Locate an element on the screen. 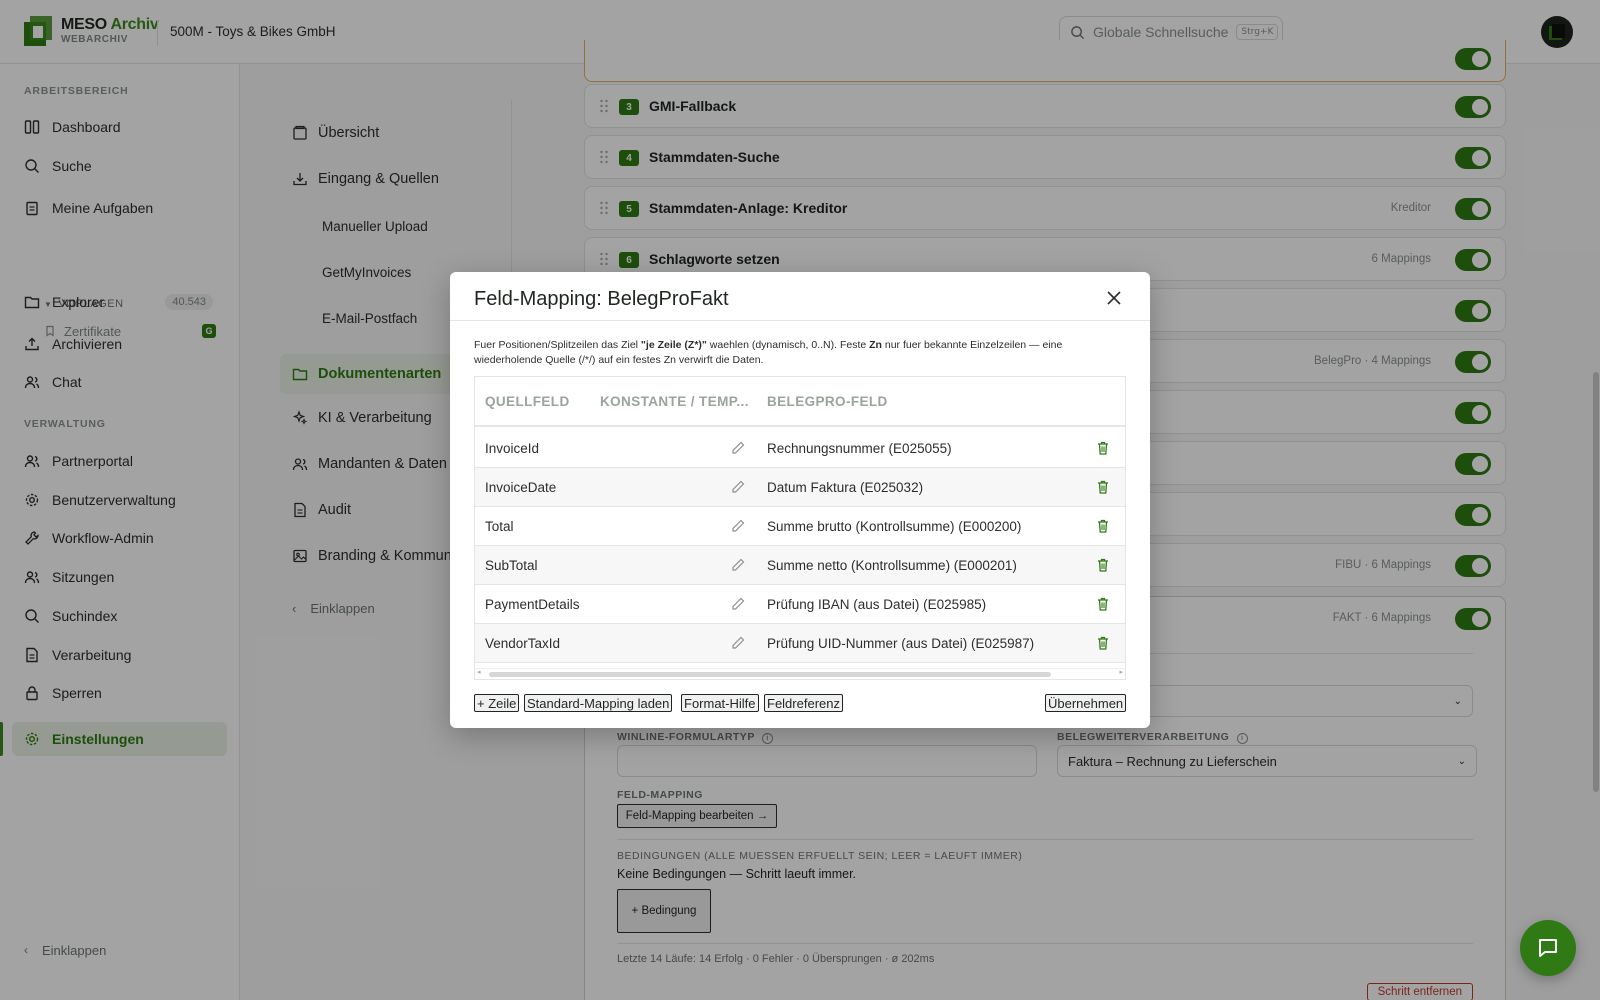 This screenshot has width=1600, height=1000. table-horizontal-scrollbar: ◂ ▸ is located at coordinates (800, 673).